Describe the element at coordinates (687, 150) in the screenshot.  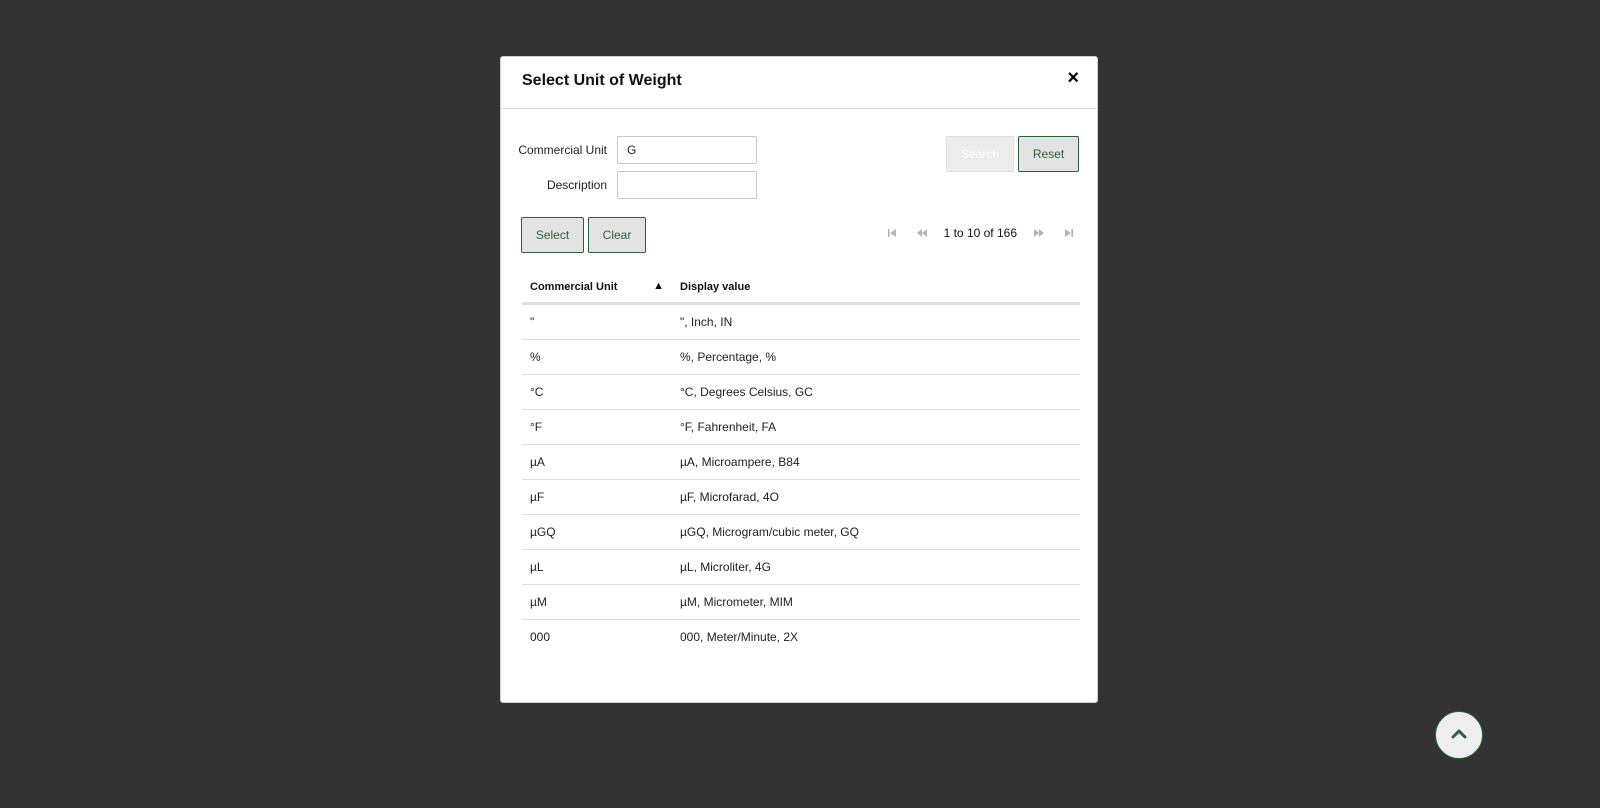
I see `commercial-unit-input` at that location.